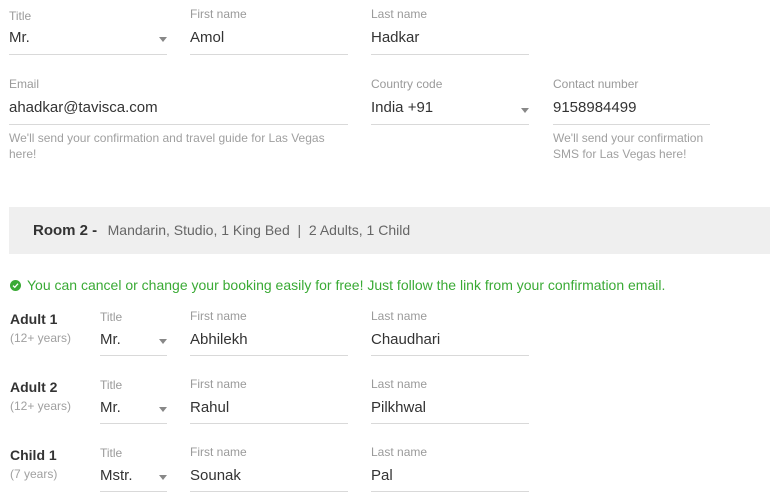 This screenshot has height=499, width=781. Describe the element at coordinates (34, 387) in the screenshot. I see `guest-name: Adult 2` at that location.